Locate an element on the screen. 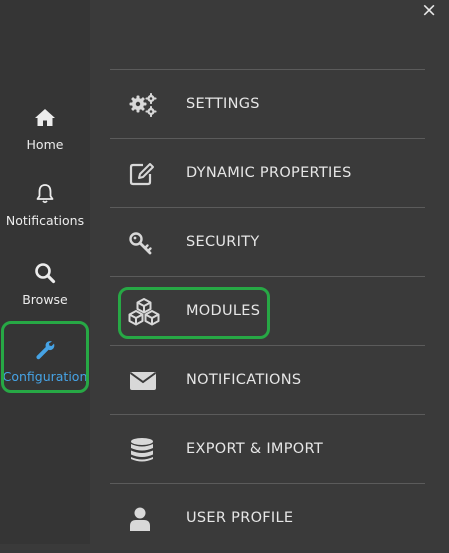 The width and height of the screenshot is (449, 553). menu-item-label: SECURITY is located at coordinates (223, 242).